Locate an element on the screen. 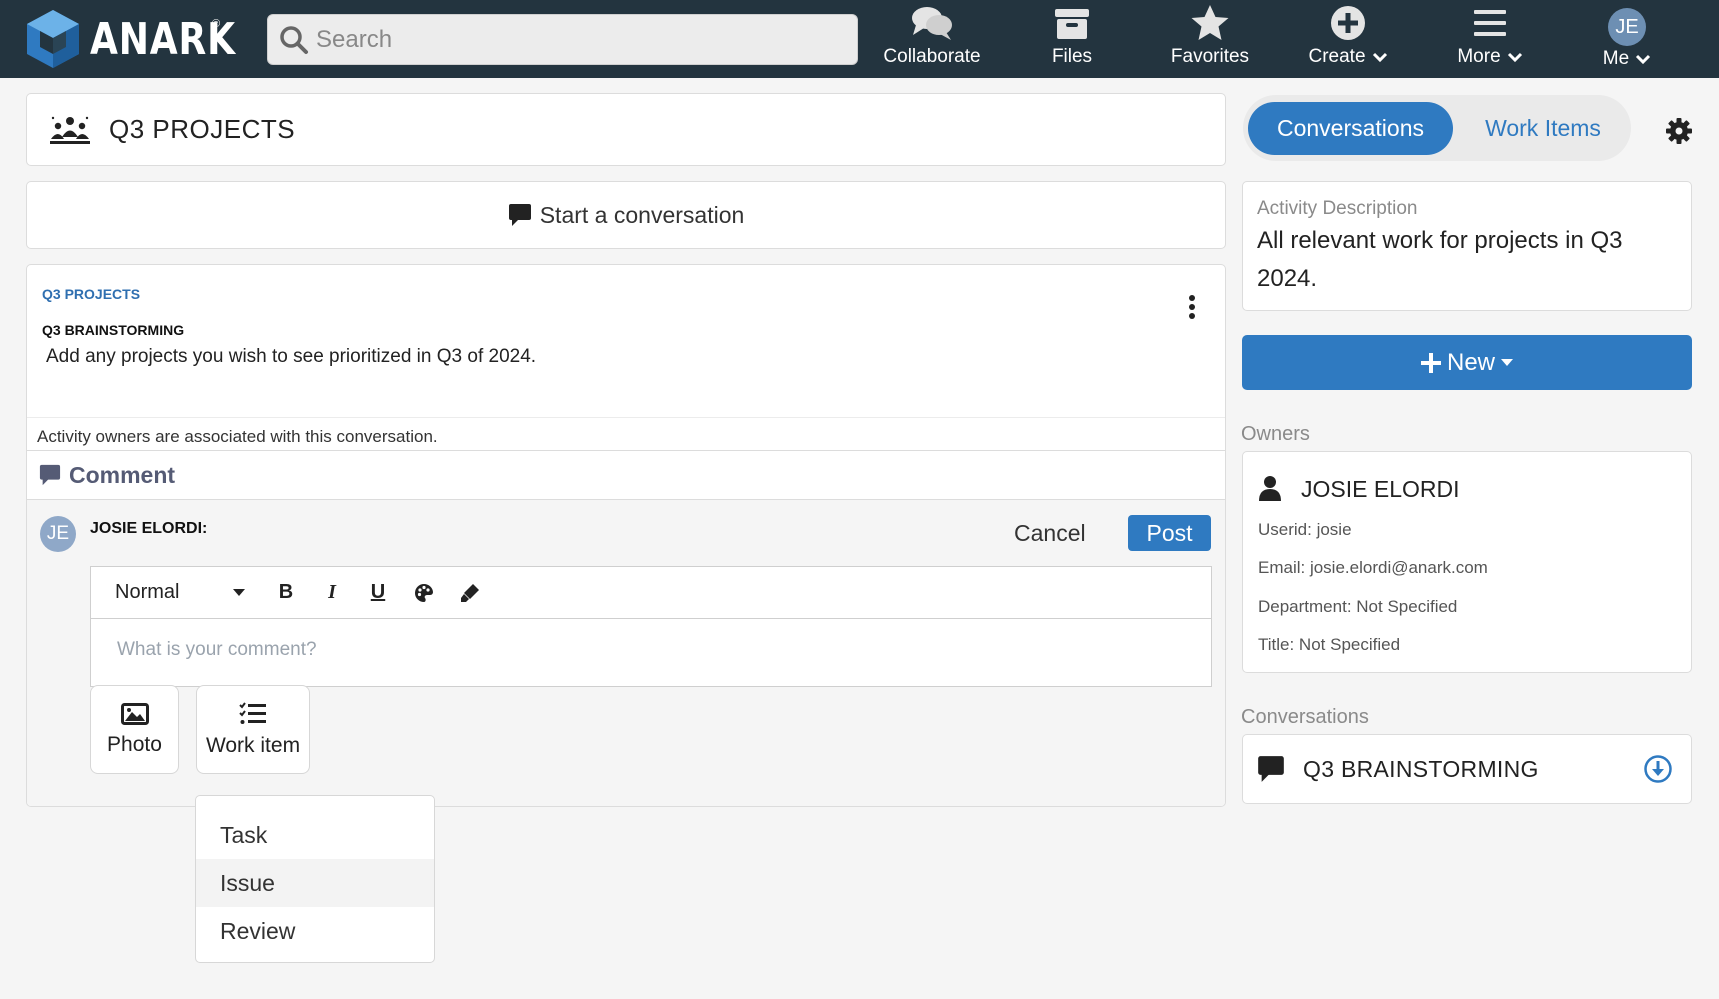  search-icon is located at coordinates (294, 39).